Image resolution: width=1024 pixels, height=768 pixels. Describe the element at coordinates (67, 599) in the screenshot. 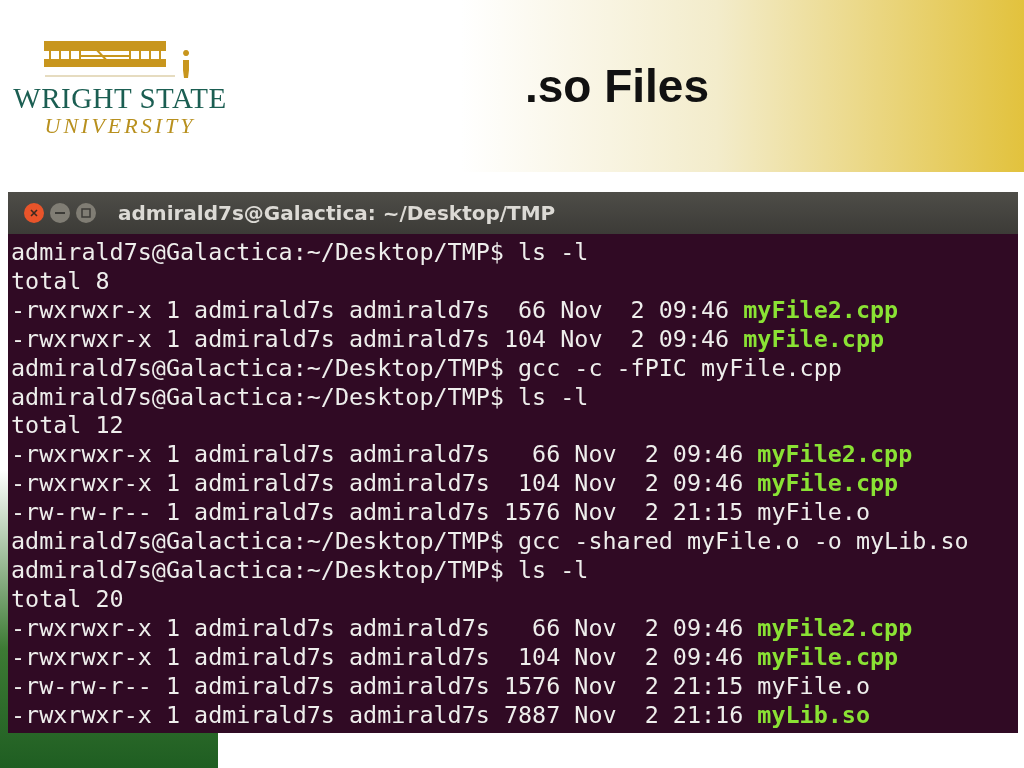

I see `output-line: total 20` at that location.